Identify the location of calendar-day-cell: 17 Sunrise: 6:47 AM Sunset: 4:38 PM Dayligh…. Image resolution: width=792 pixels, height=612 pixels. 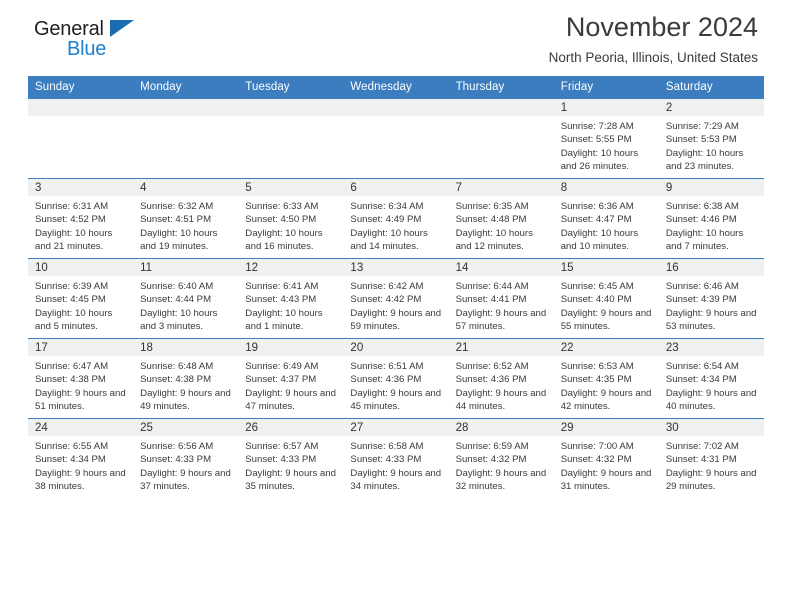
(81, 378).